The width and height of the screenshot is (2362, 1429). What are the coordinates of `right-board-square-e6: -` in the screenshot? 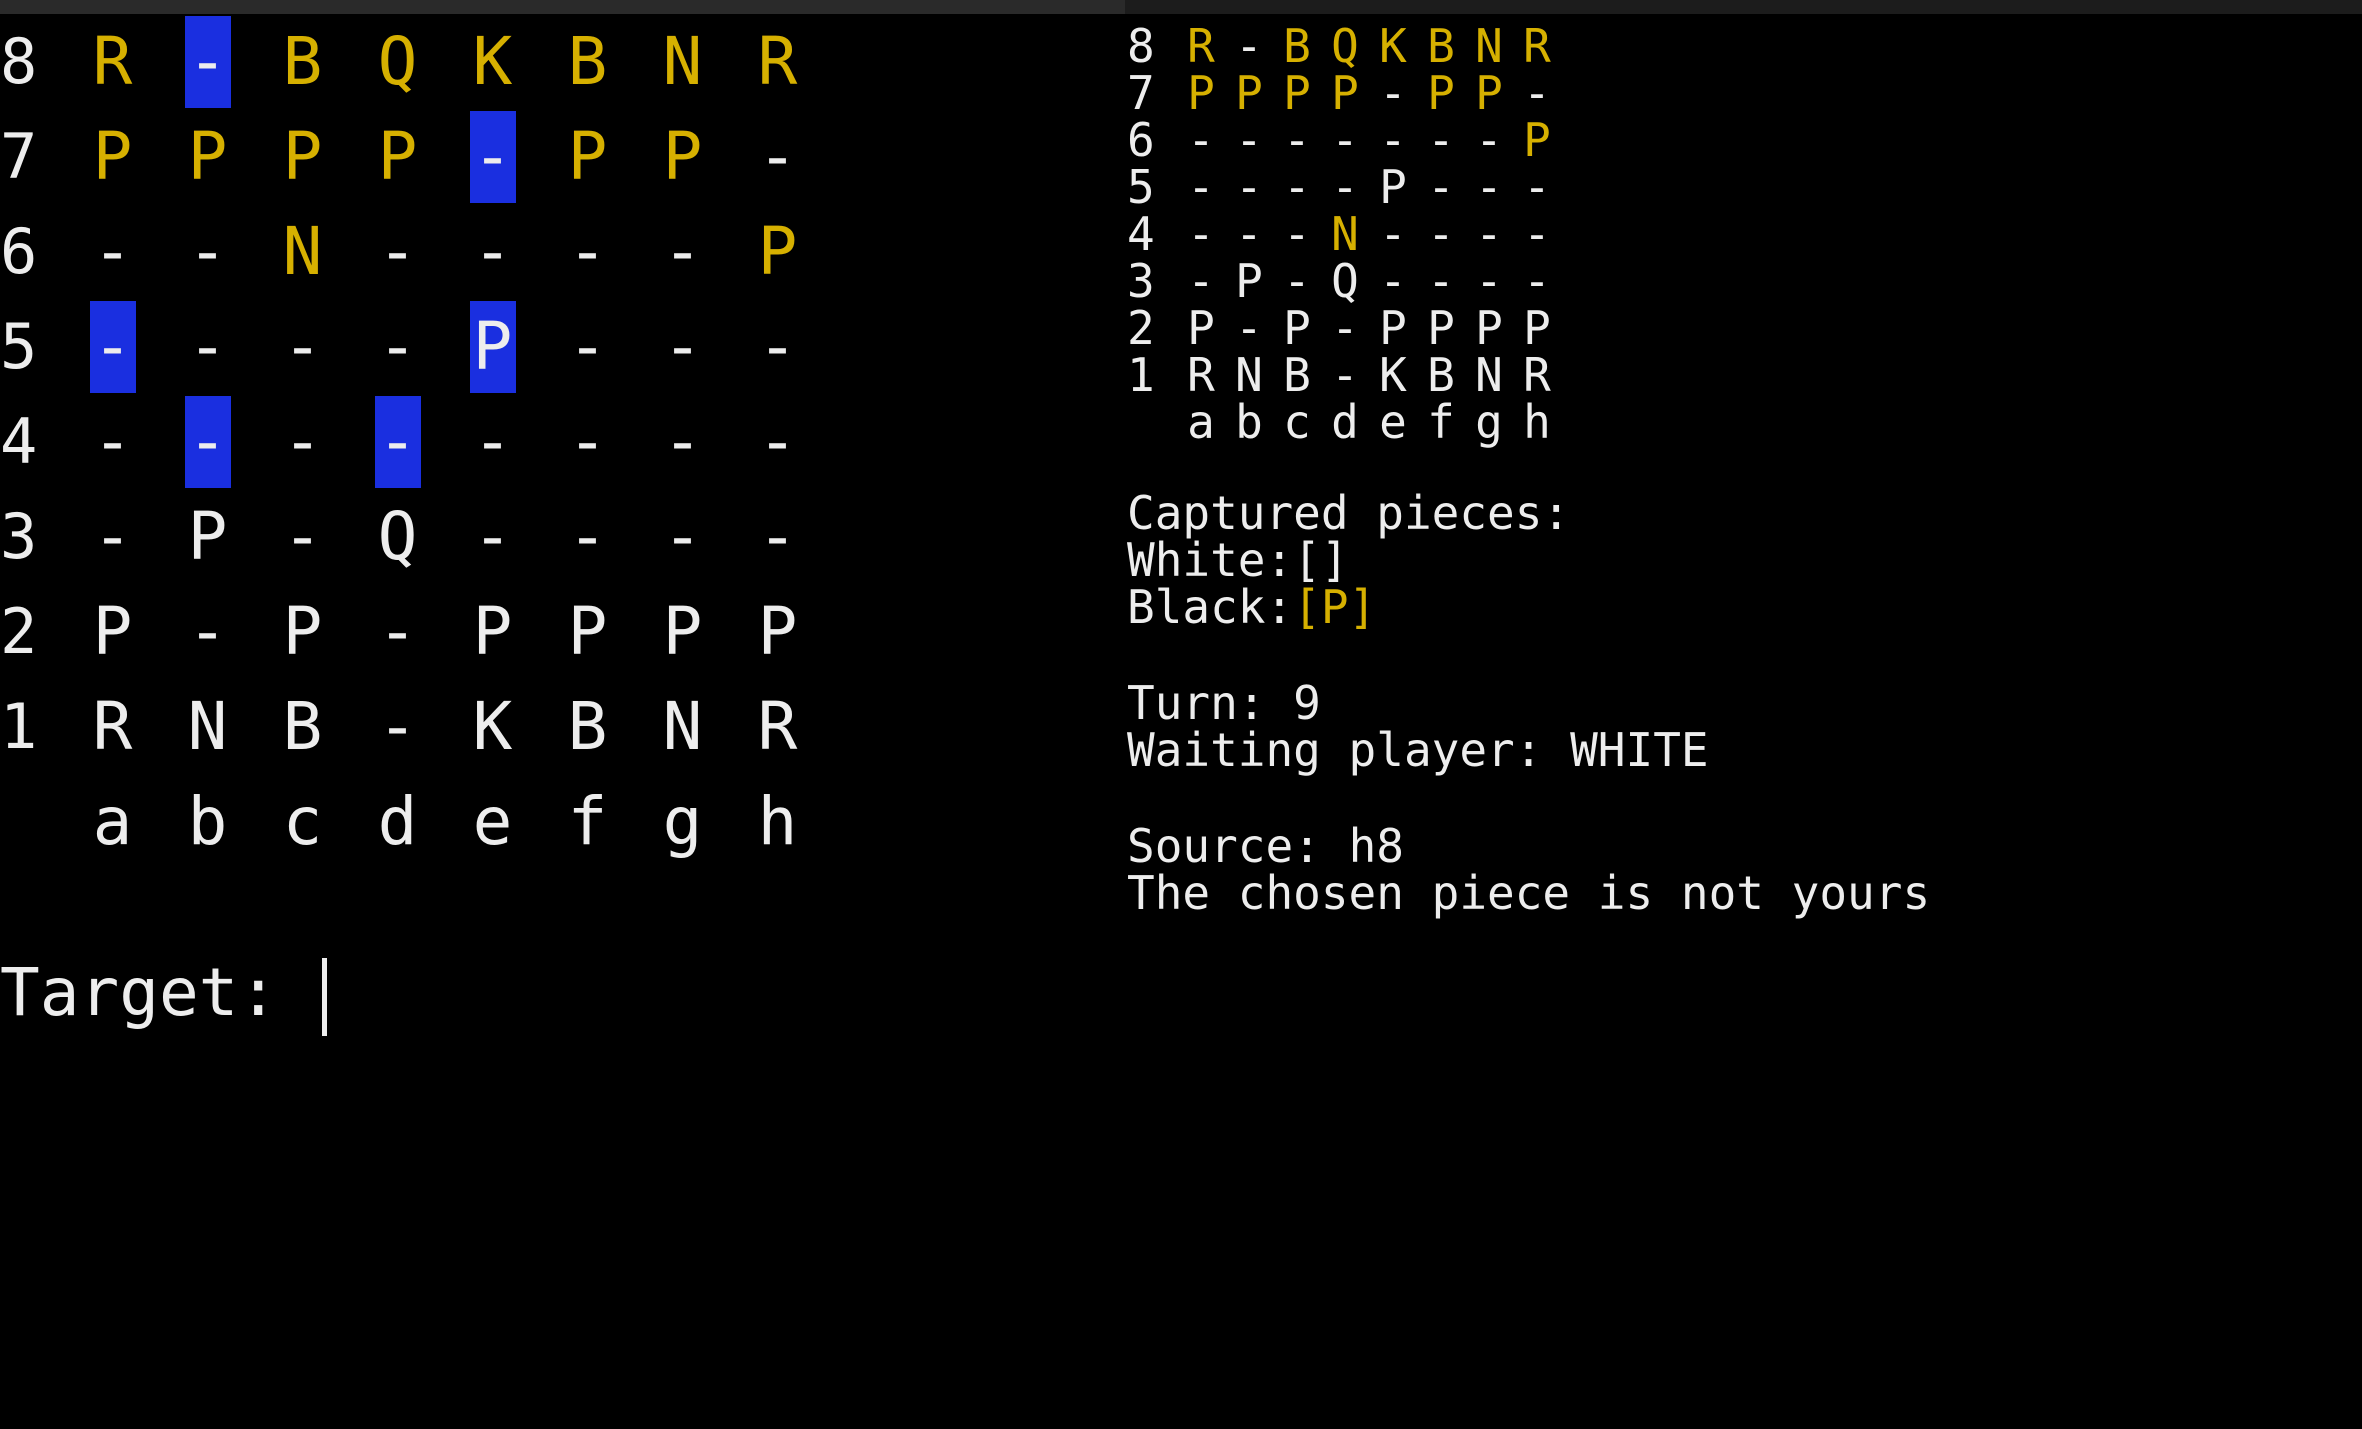 It's located at (1393, 140).